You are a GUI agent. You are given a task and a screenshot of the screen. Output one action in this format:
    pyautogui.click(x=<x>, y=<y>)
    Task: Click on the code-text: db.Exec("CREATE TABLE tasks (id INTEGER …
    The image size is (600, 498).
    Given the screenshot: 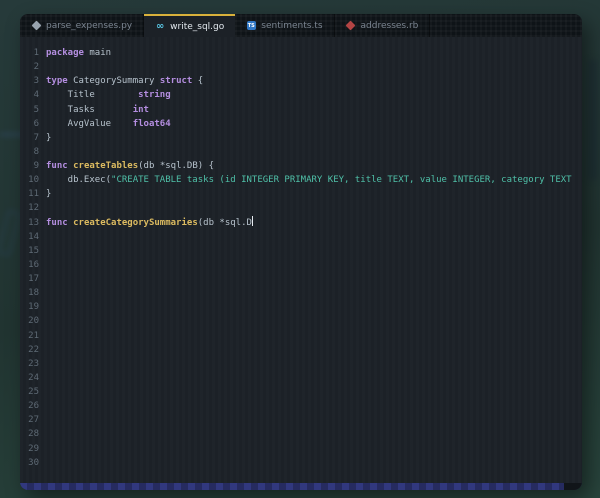 What is the action you would take?
    pyautogui.click(x=309, y=180)
    